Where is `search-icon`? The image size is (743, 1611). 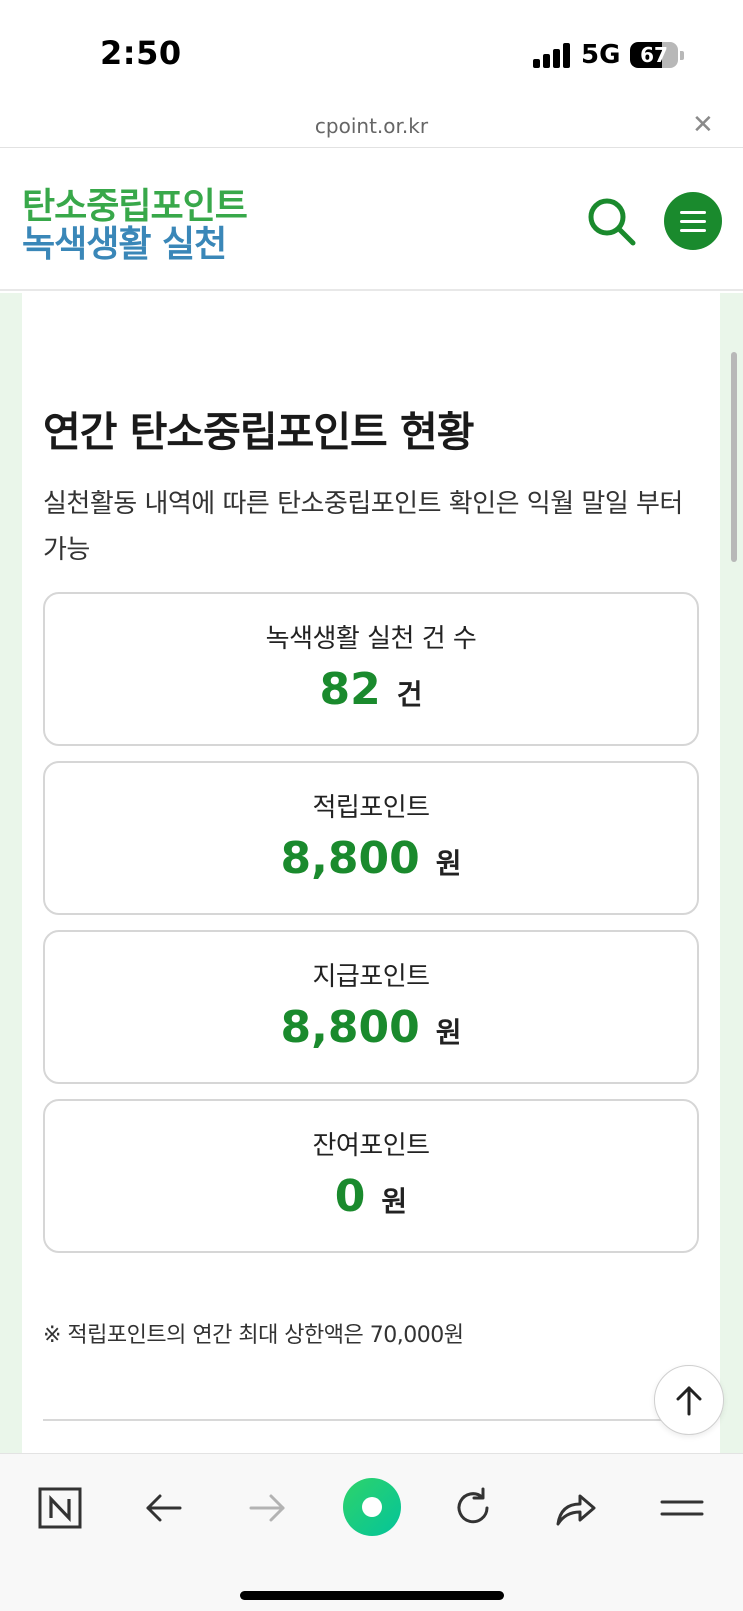
search-icon is located at coordinates (613, 221).